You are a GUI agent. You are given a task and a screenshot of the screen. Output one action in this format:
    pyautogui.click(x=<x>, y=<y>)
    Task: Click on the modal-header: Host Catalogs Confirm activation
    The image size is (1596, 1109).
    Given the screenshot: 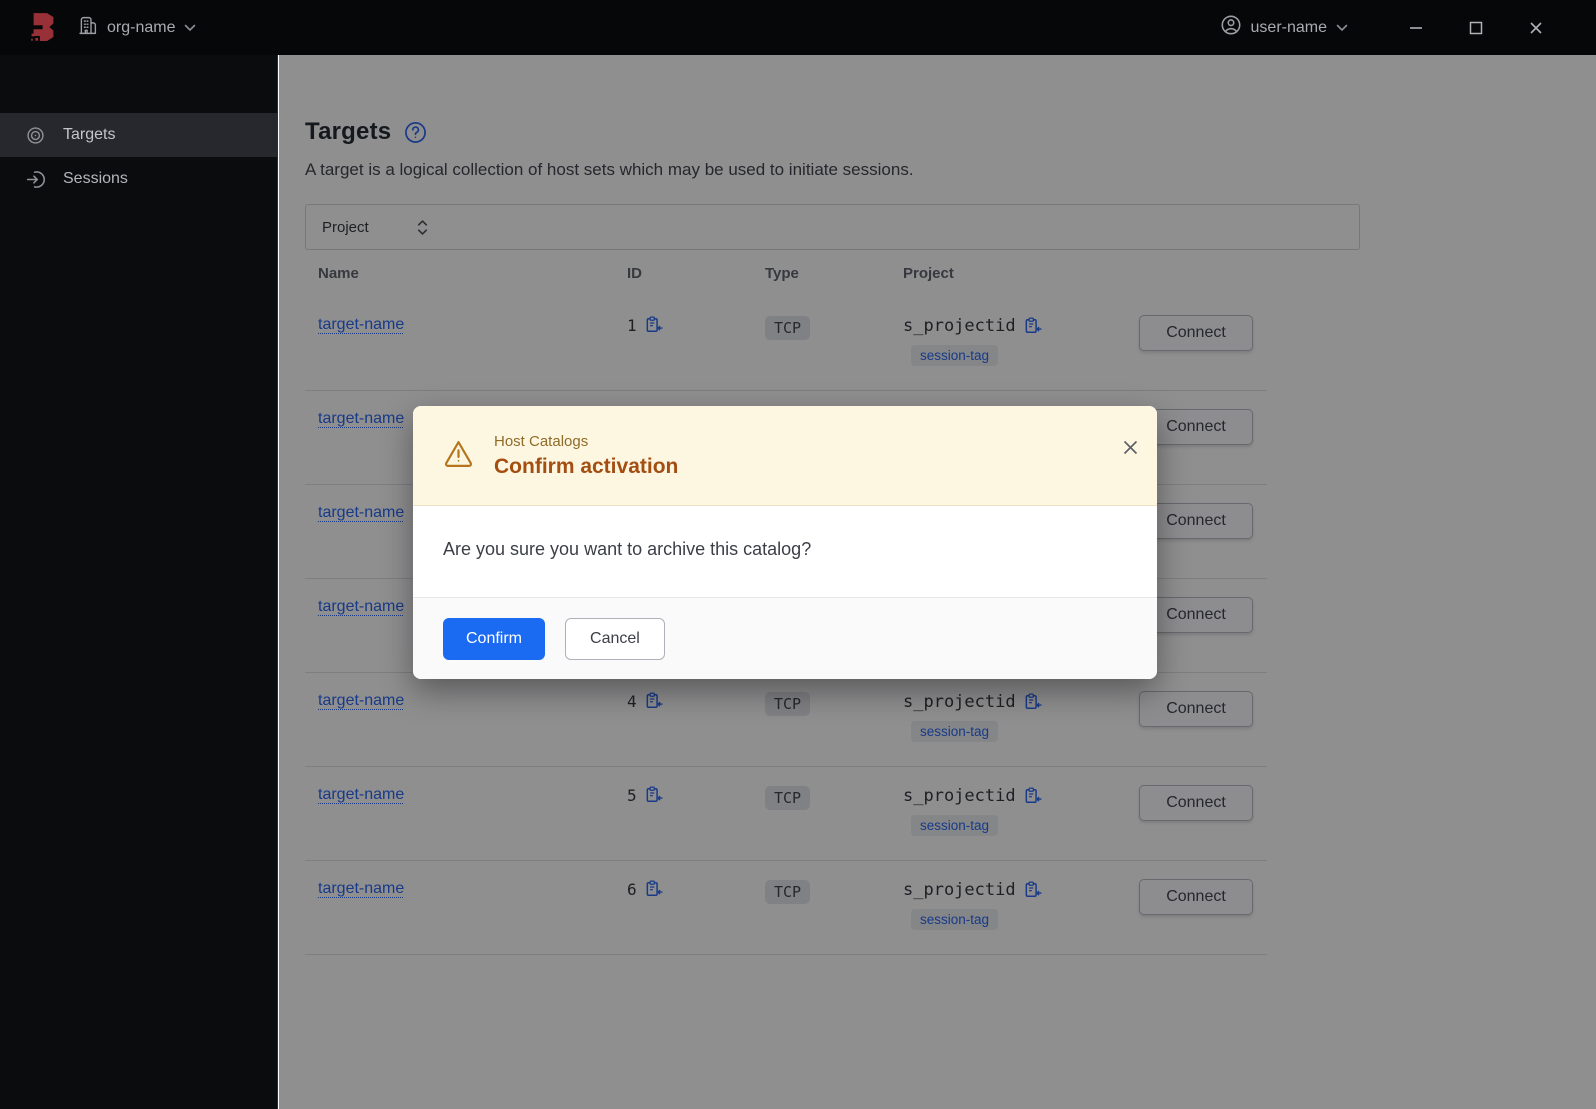 What is the action you would take?
    pyautogui.click(x=785, y=456)
    